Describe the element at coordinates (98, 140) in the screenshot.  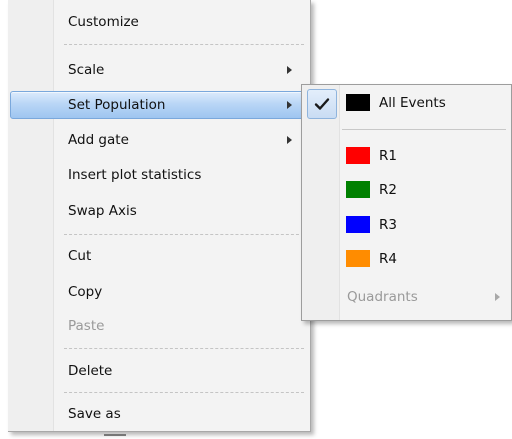
I see `menu-item-label: Add gate` at that location.